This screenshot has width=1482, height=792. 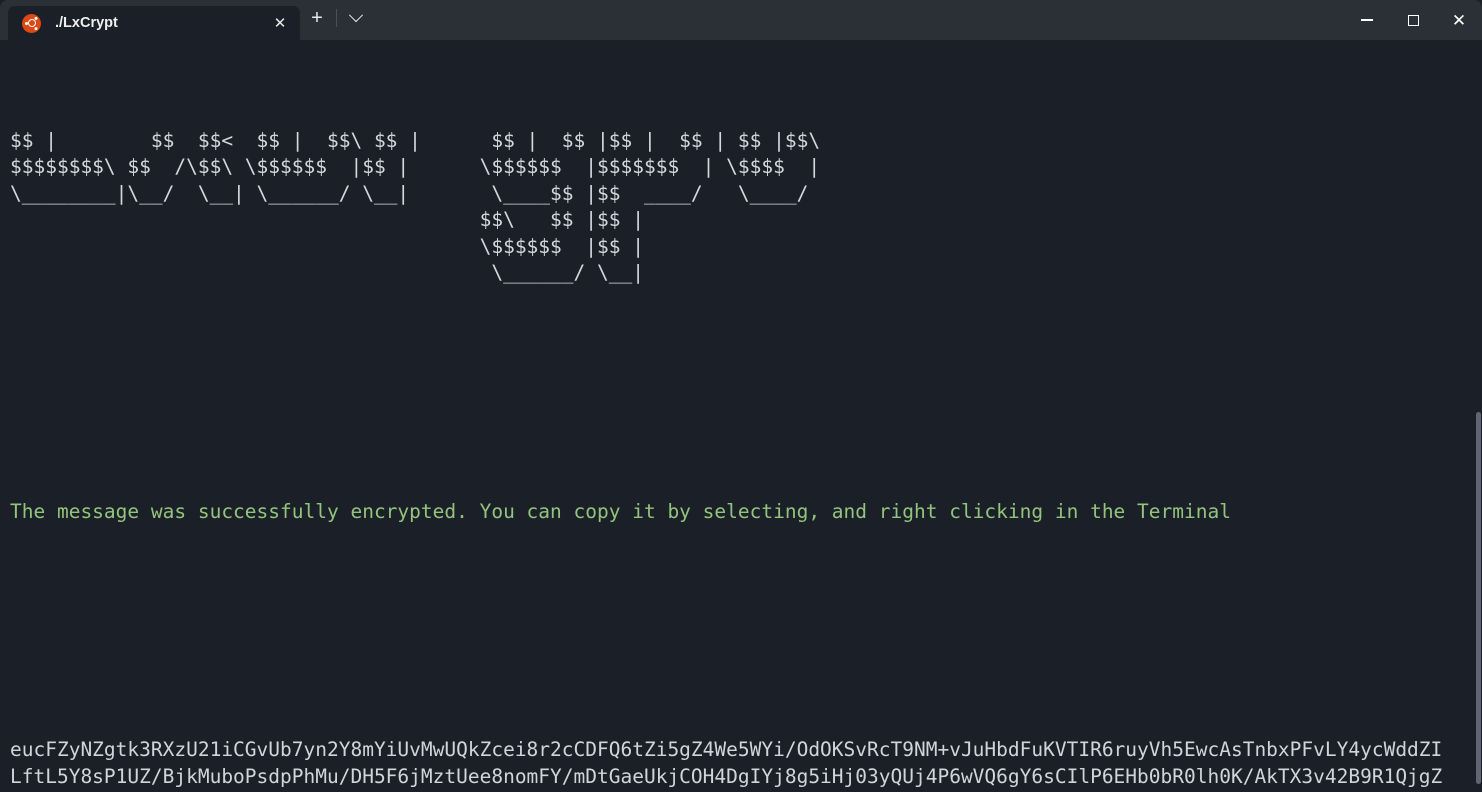 I want to click on tab-dropdown-button, so click(x=356, y=18).